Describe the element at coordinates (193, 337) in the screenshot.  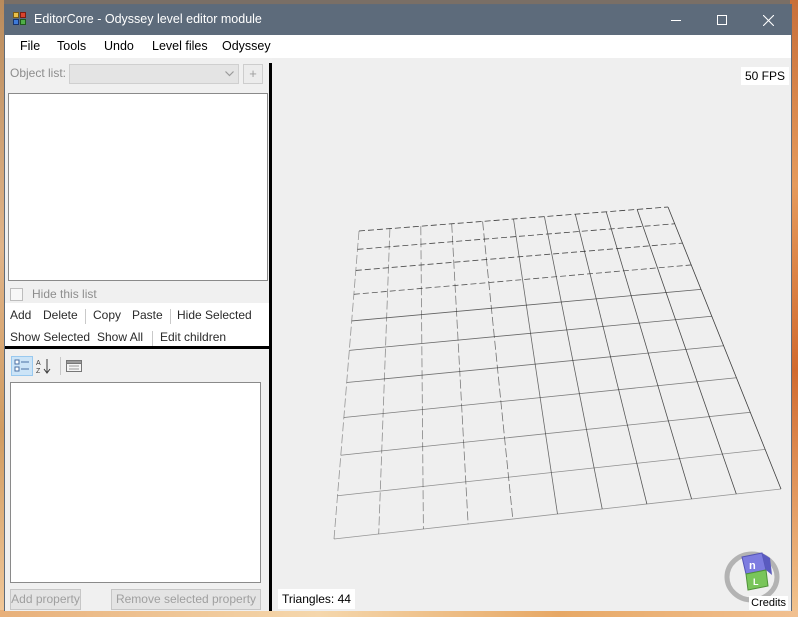
I see `edit-children-link: Edit children` at that location.